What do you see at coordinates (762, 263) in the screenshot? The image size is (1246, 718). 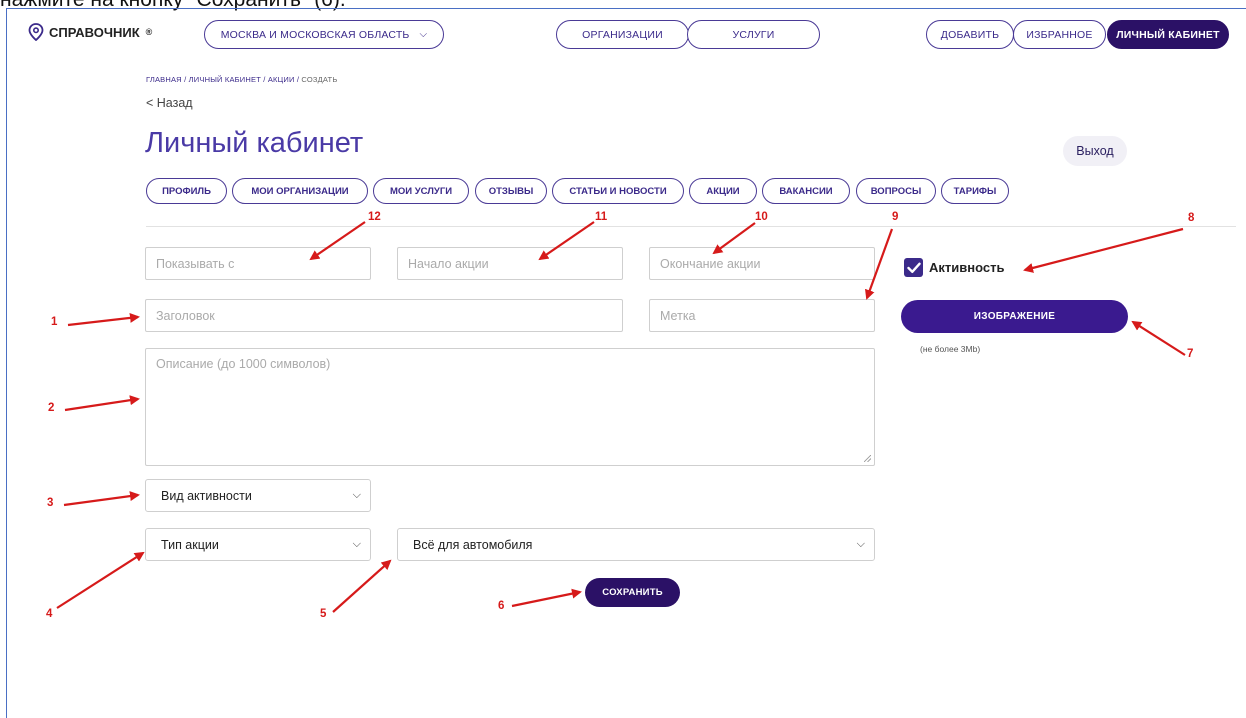 I see `end-date-field: Окончание акции` at bounding box center [762, 263].